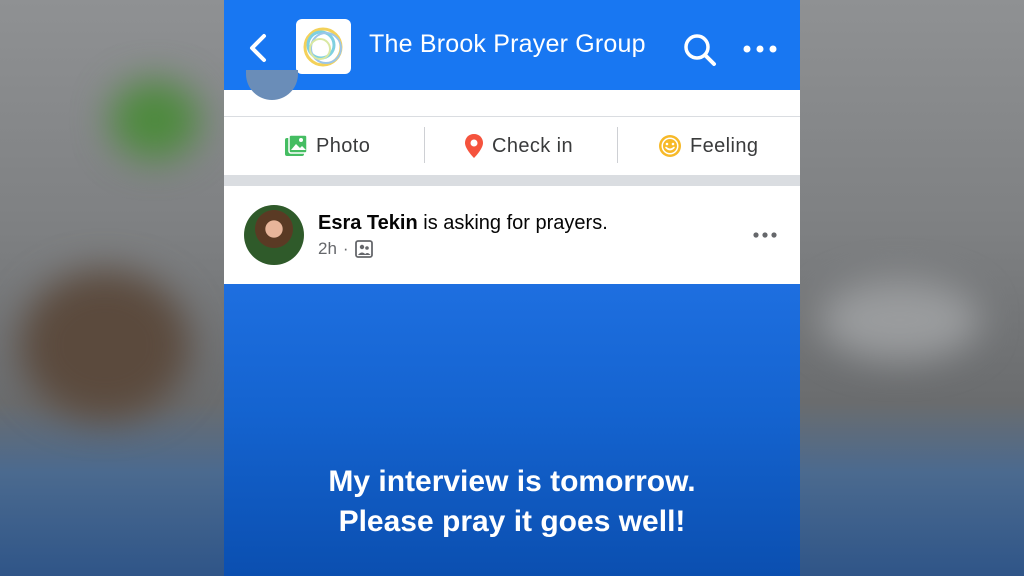  I want to click on post-meta: 2h ·, so click(345, 249).